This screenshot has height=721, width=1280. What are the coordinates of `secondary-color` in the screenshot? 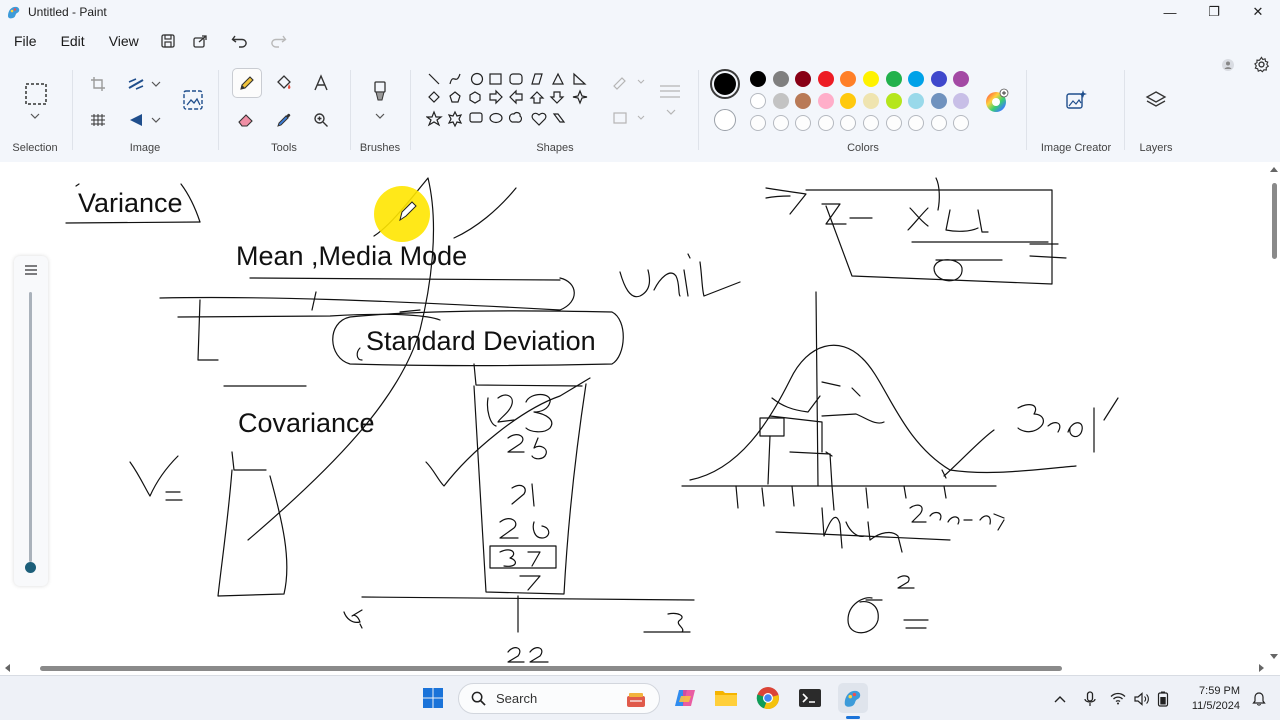 It's located at (725, 120).